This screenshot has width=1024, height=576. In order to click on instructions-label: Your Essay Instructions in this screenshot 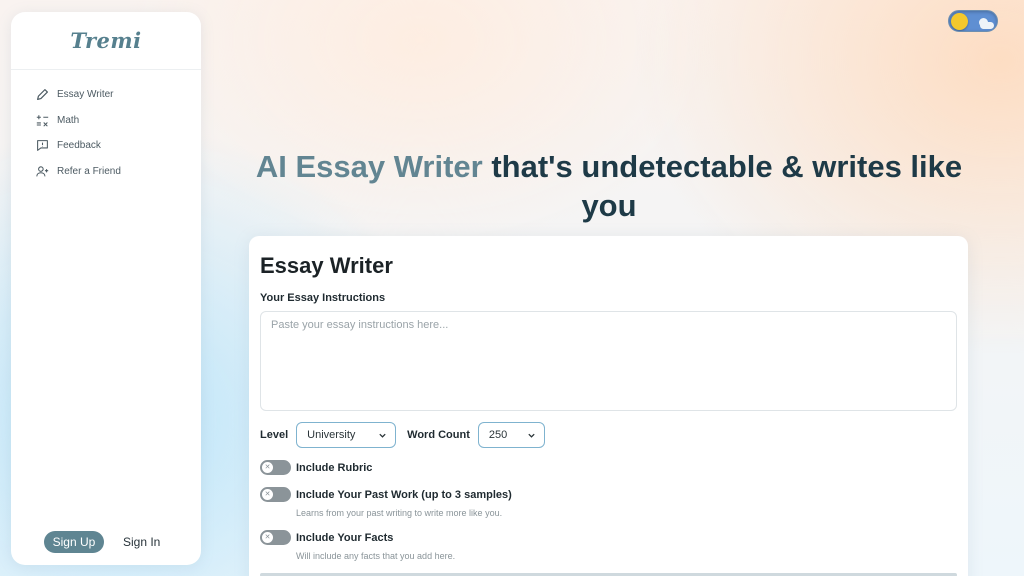, I will do `click(323, 298)`.